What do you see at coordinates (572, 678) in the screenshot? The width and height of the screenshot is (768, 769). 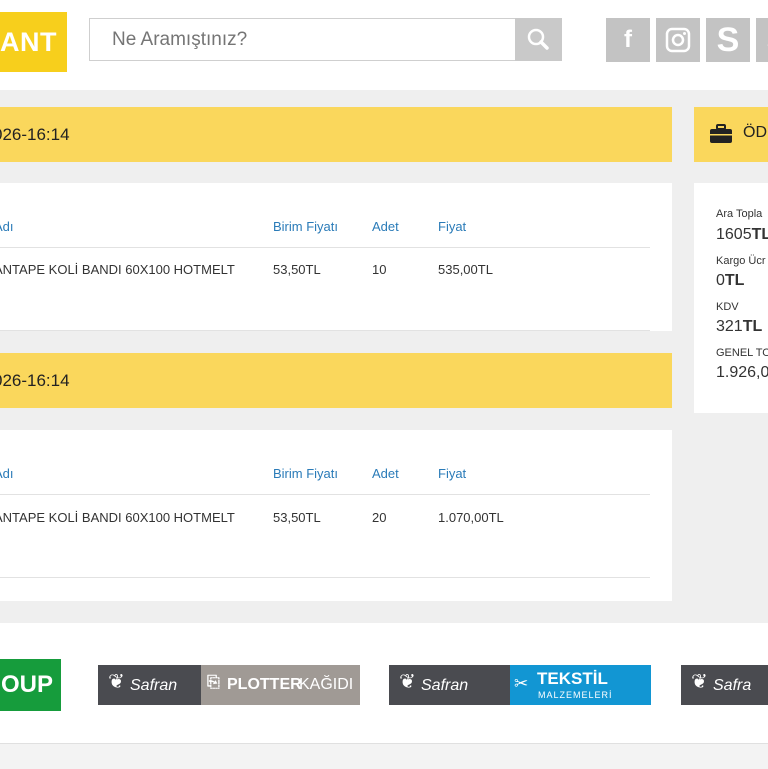 I see `brand-tag-text: TEKSTİL` at bounding box center [572, 678].